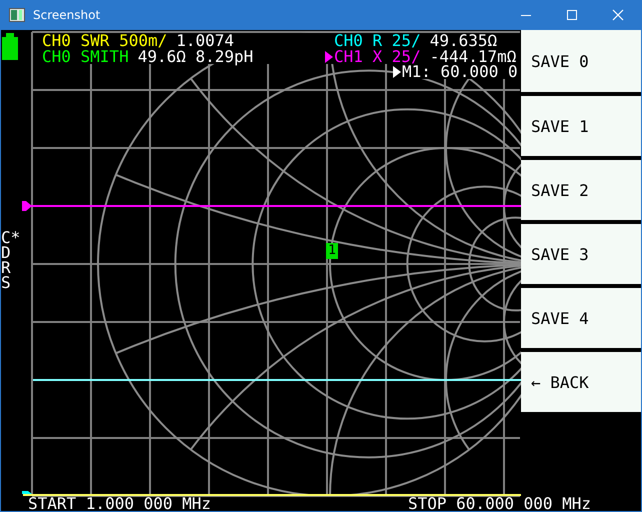 The image size is (642, 512). What do you see at coordinates (581, 61) in the screenshot?
I see `menu-button: SAVE 0` at bounding box center [581, 61].